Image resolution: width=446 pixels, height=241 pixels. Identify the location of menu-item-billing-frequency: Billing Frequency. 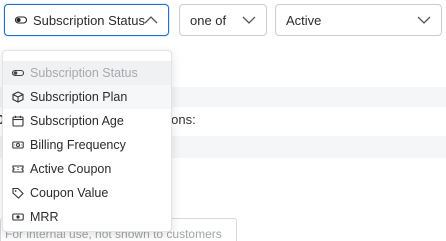
(87, 145).